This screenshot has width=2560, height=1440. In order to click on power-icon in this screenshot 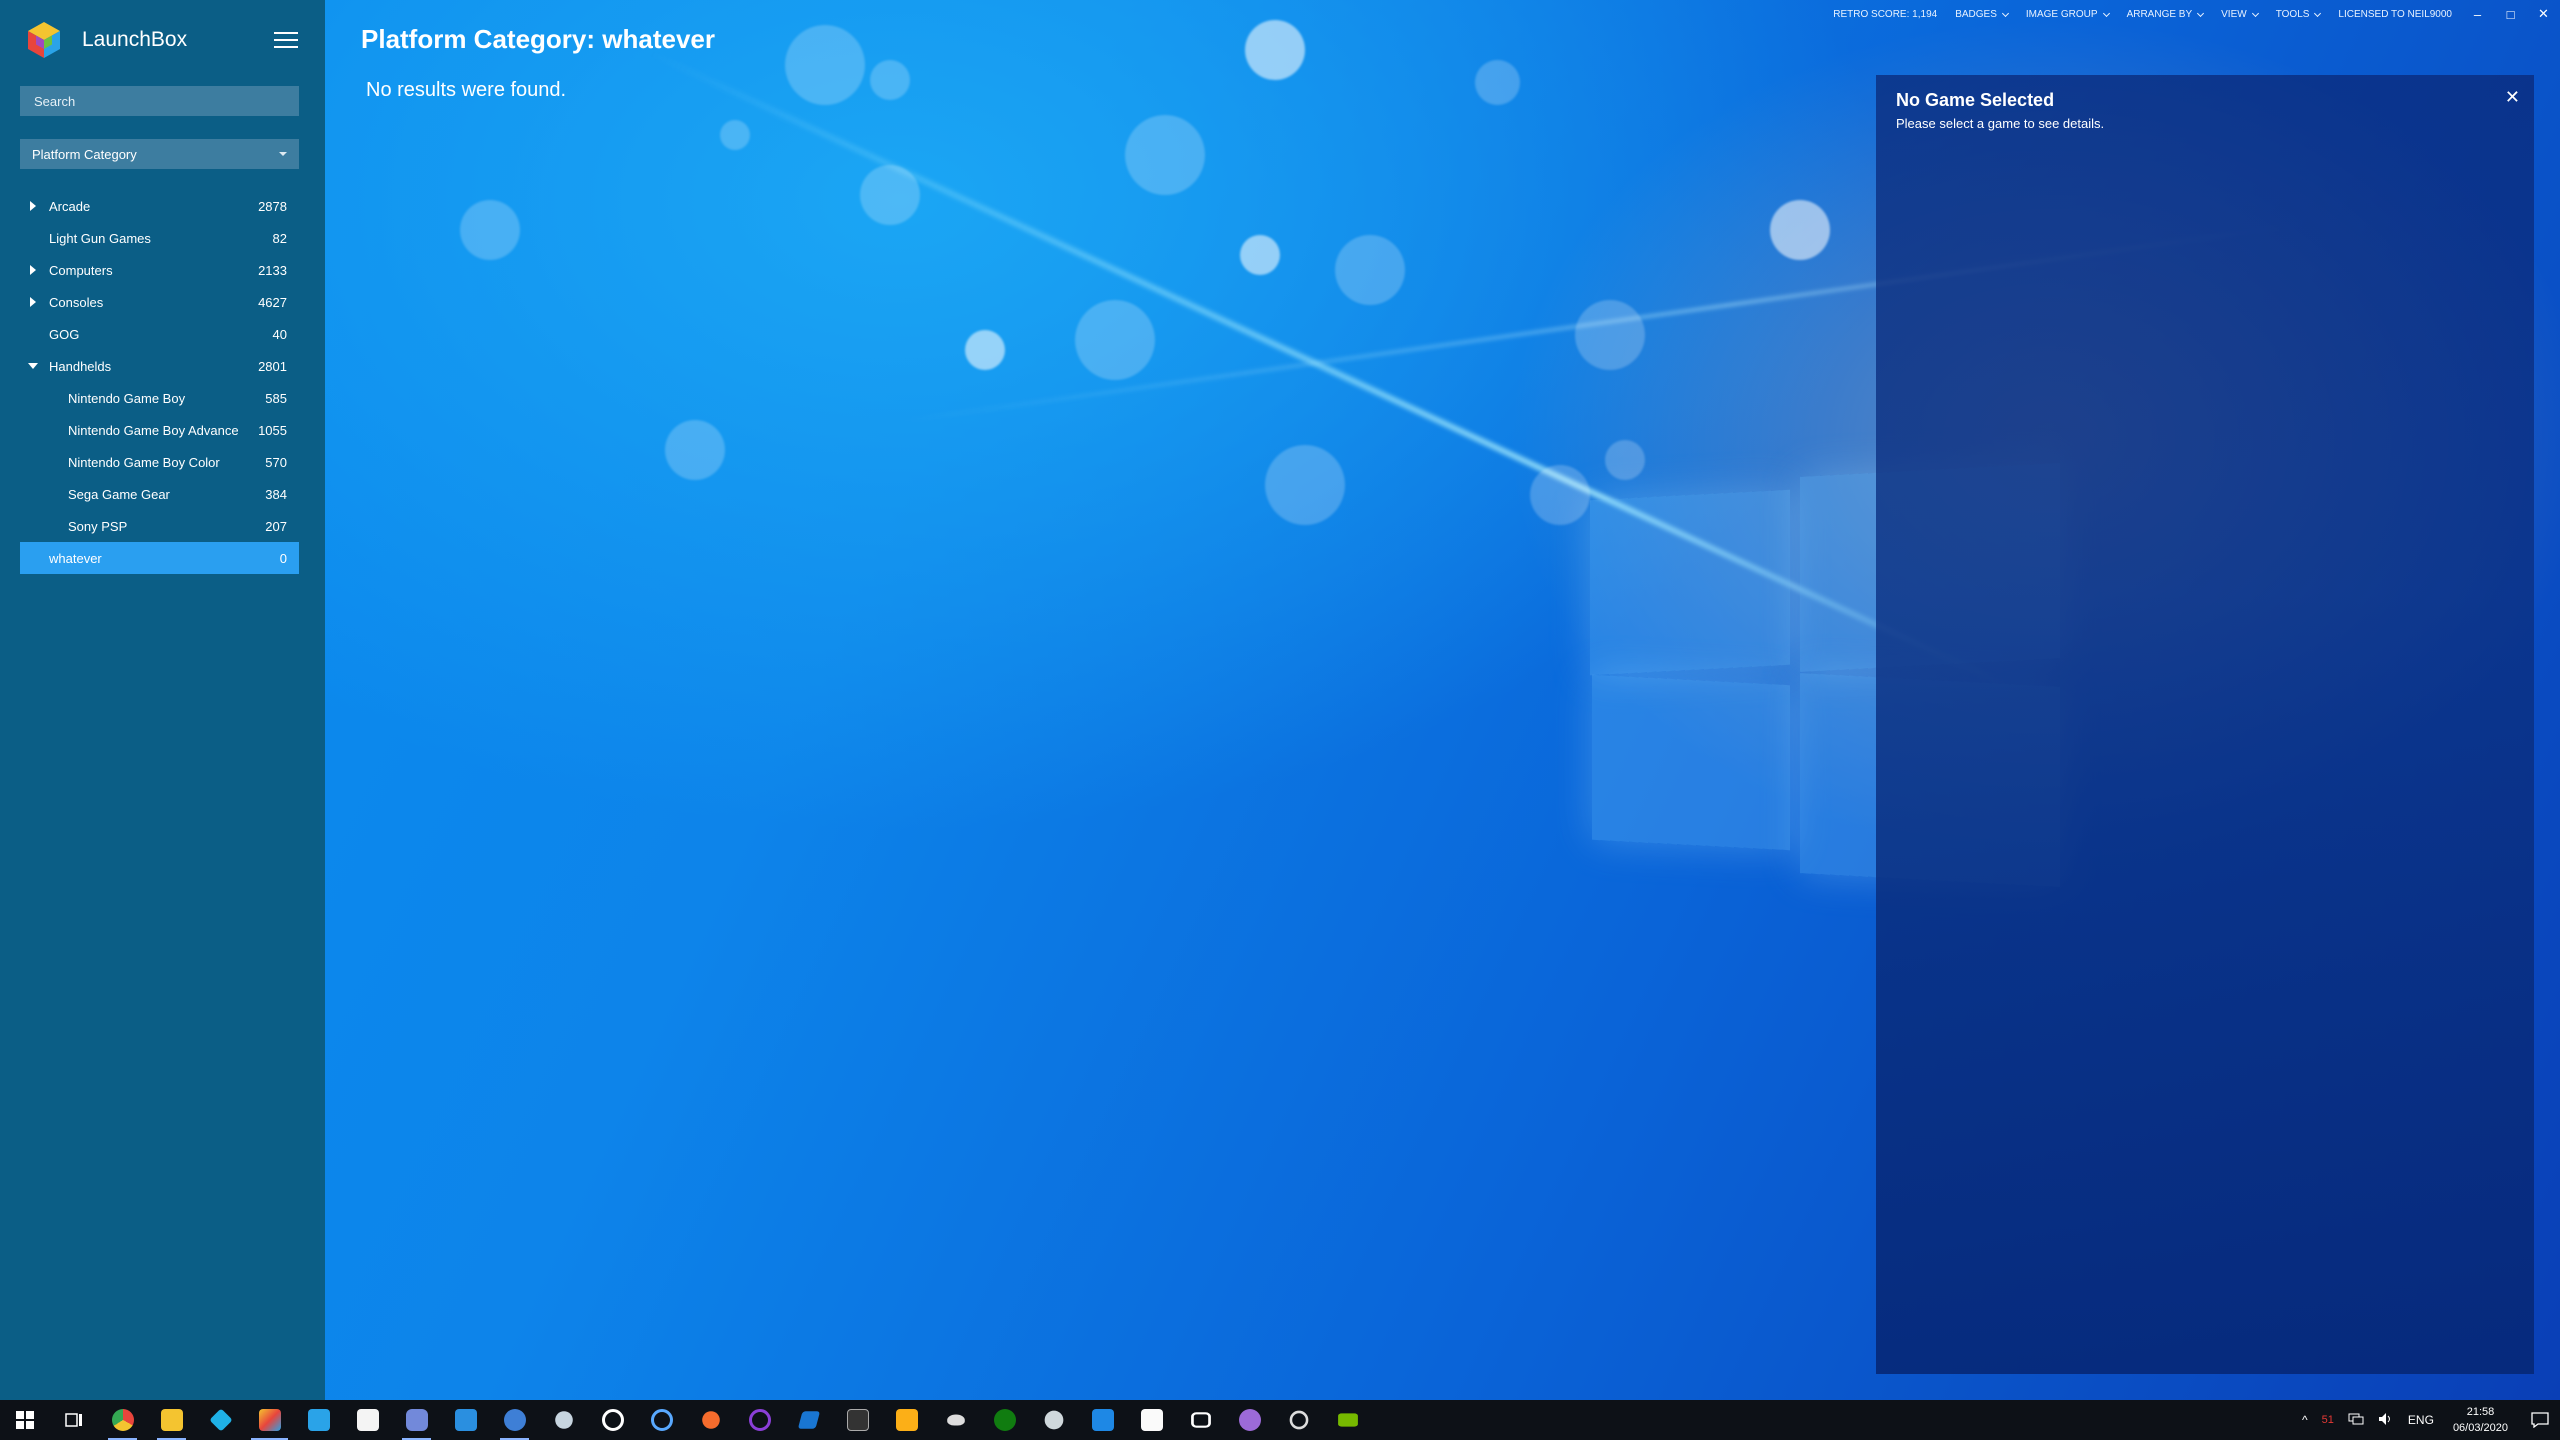, I will do `click(1298, 1420)`.